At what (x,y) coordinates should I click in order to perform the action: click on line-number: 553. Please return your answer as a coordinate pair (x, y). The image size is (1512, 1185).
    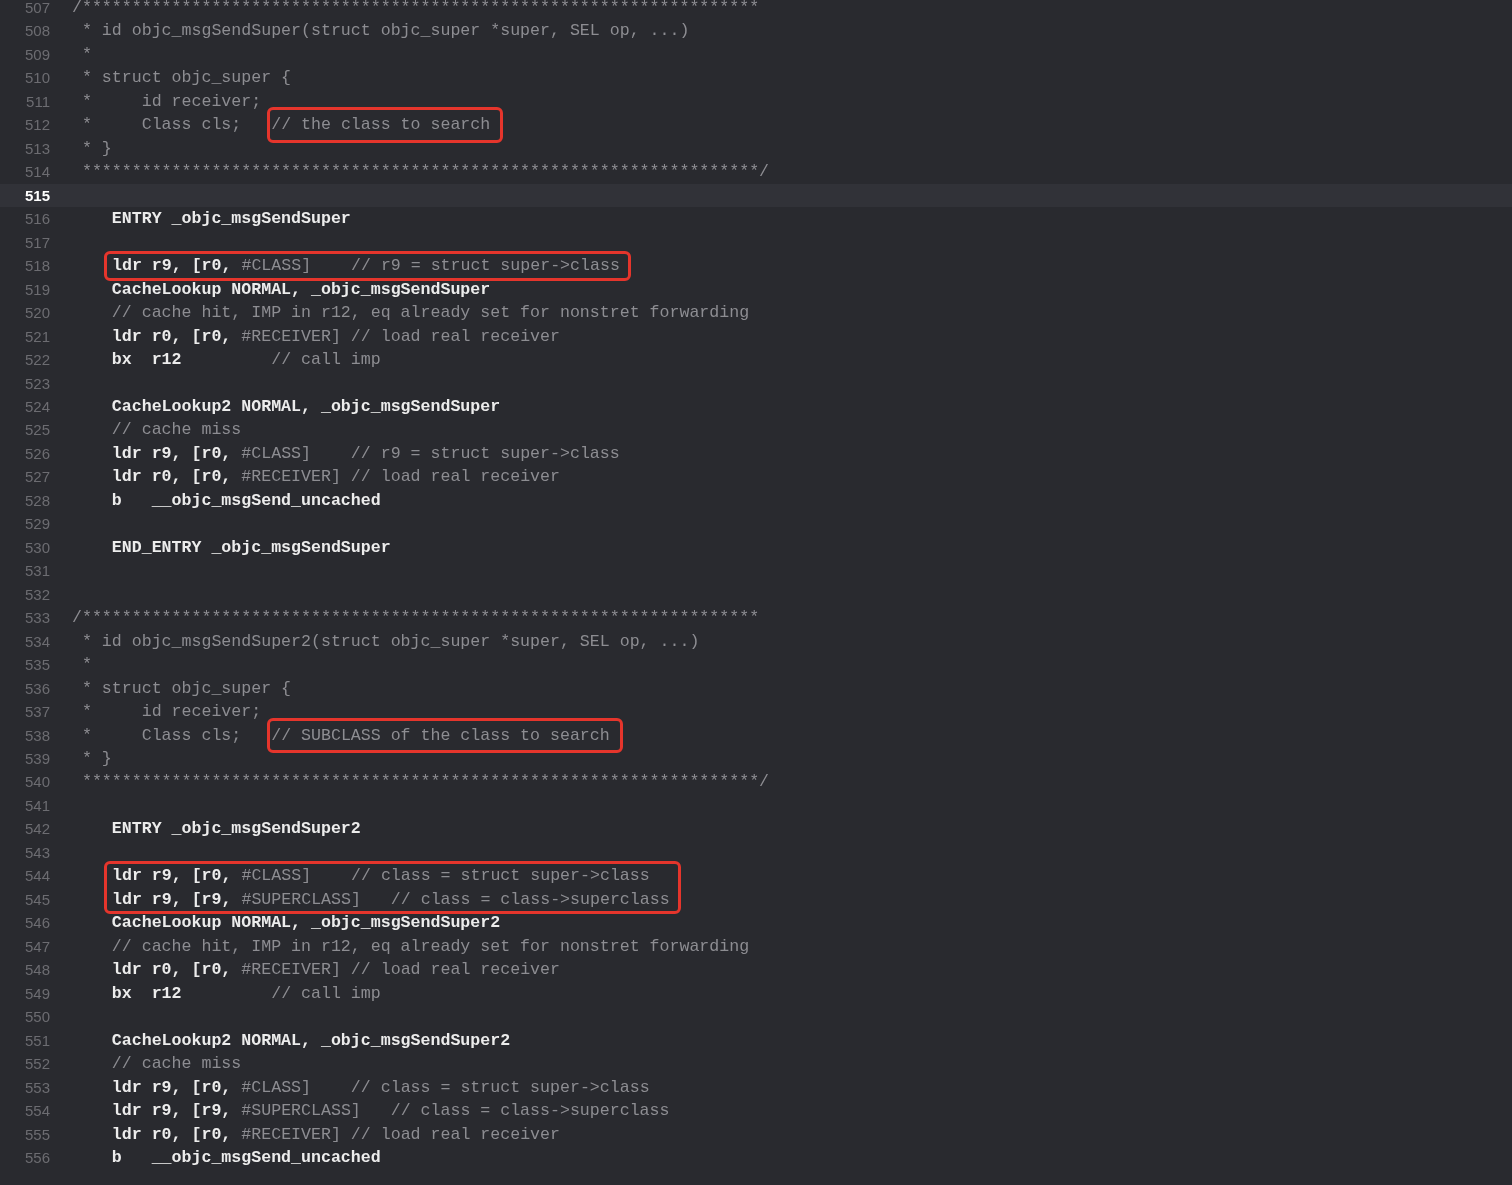
    Looking at the image, I should click on (36, 1087).